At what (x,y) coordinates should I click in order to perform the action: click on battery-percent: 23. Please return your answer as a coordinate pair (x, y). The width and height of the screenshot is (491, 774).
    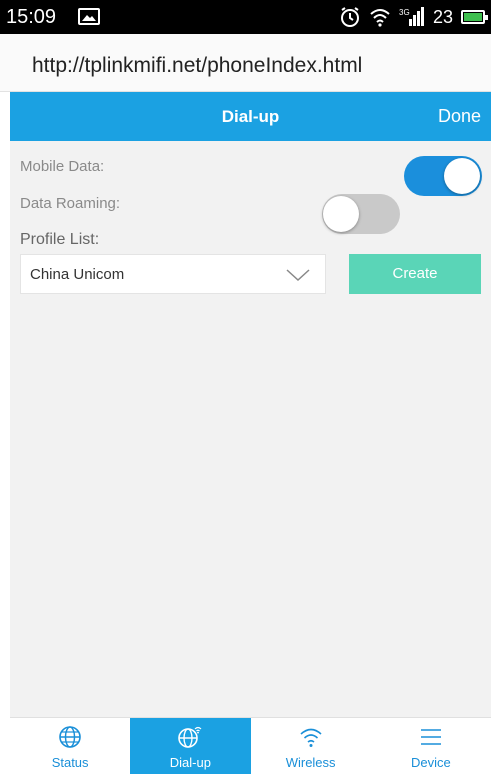
    Looking at the image, I should click on (442, 17).